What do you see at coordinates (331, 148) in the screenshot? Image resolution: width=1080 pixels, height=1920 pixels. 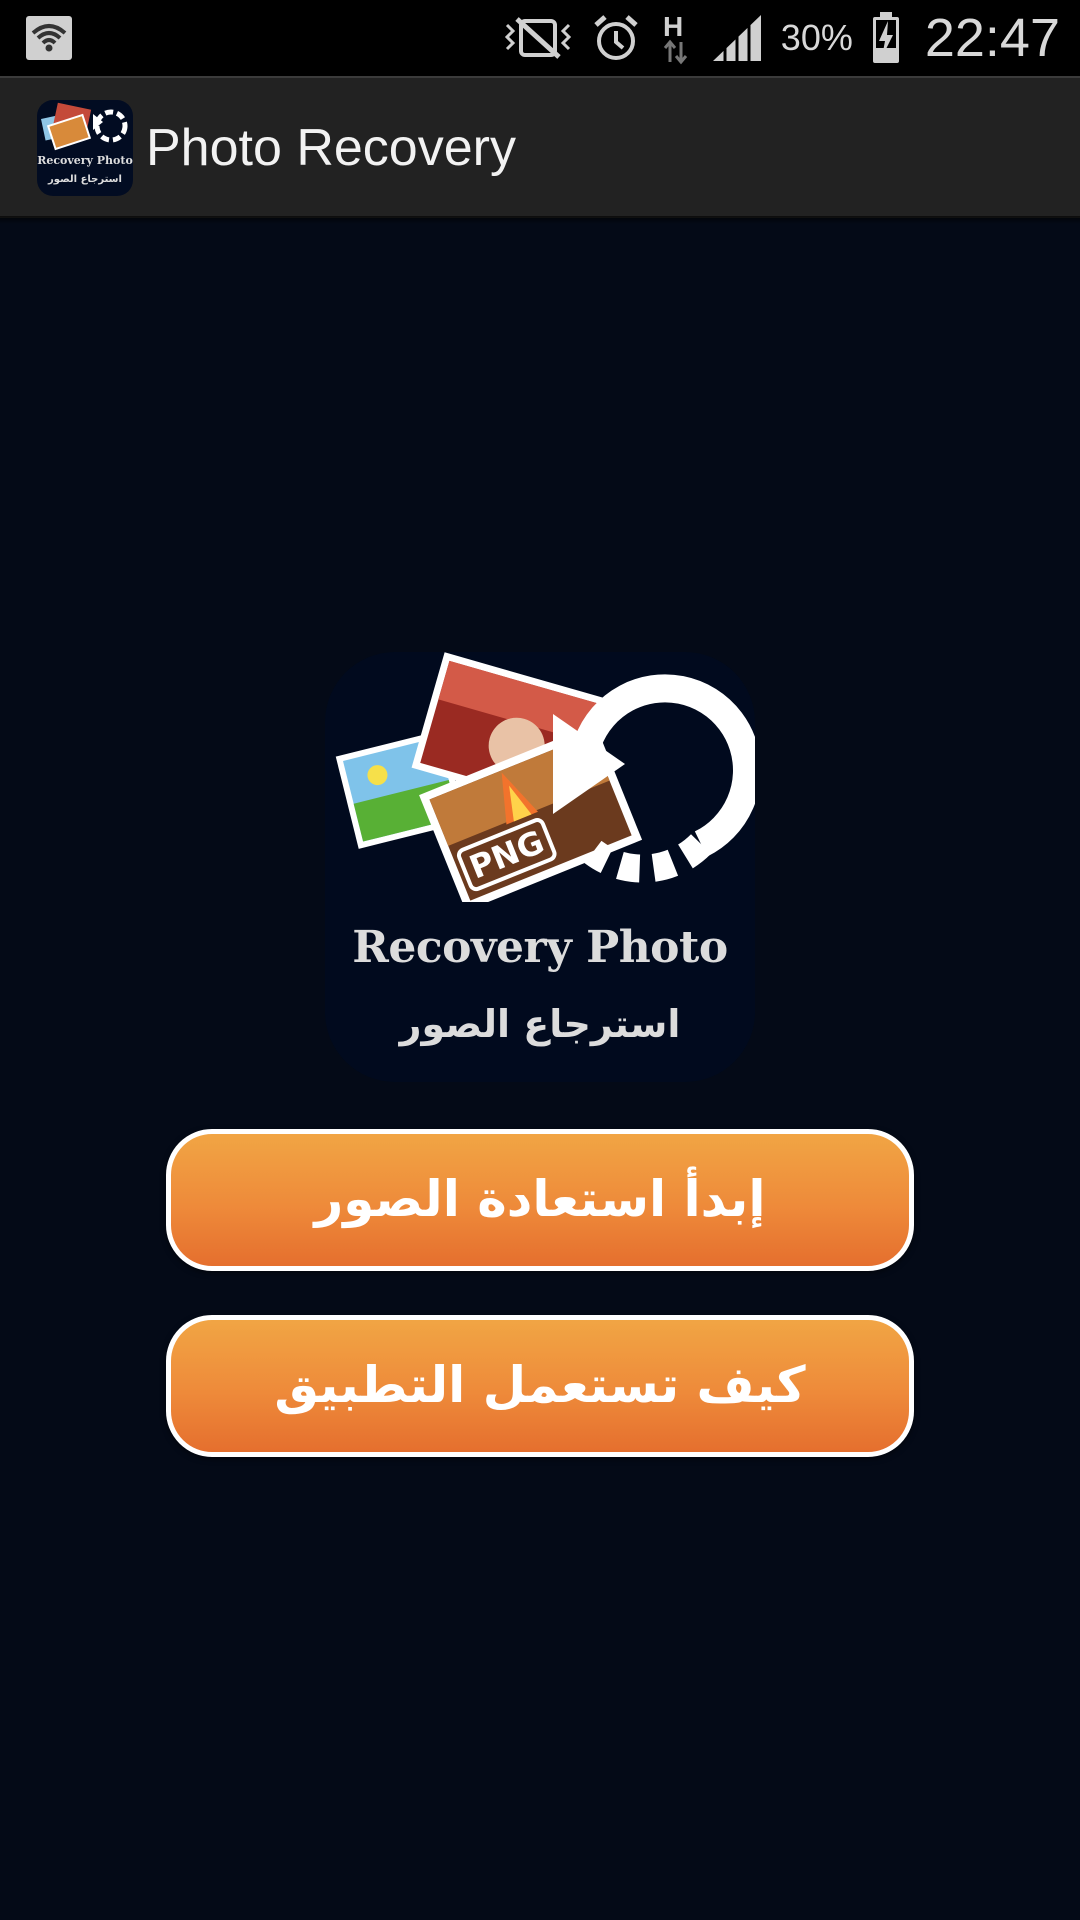 I see `app-title: Photo Recovery` at bounding box center [331, 148].